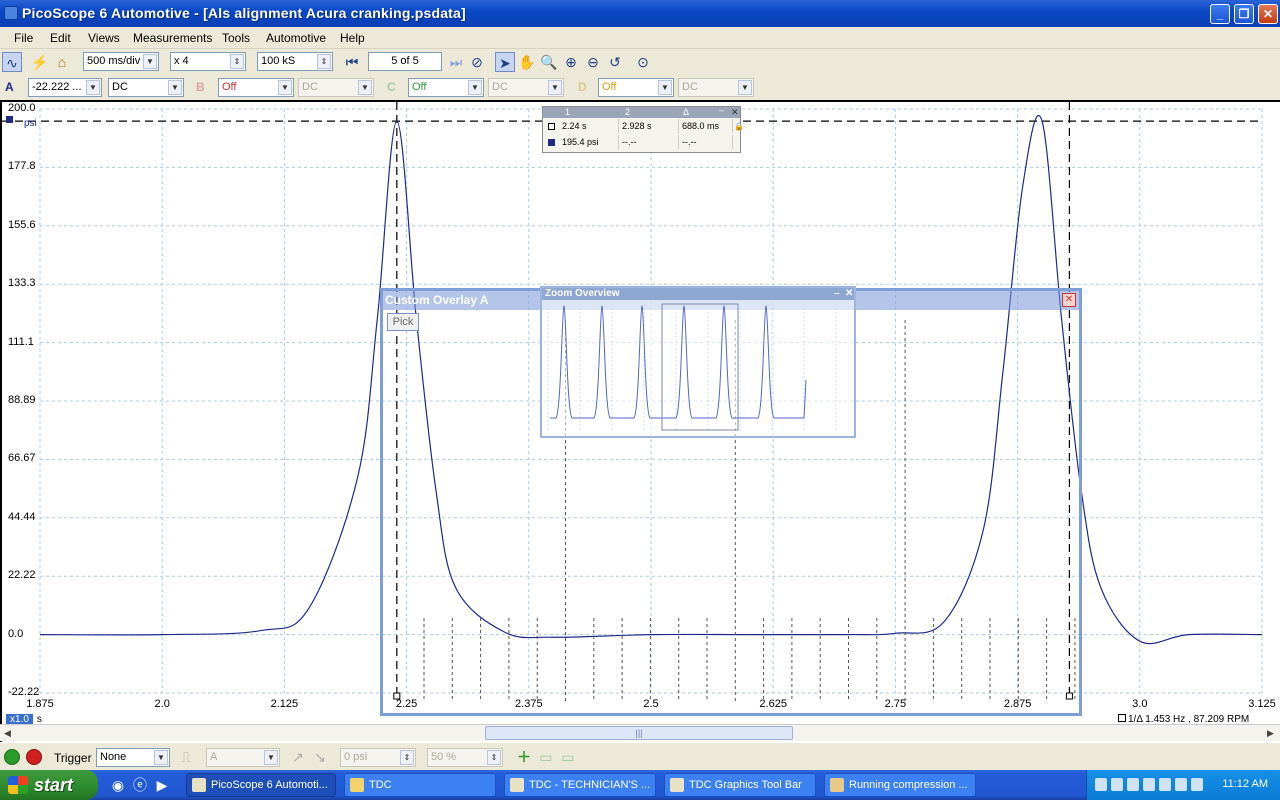 The width and height of the screenshot is (1280, 800). Describe the element at coordinates (21, 341) in the screenshot. I see `y-tick-label: 111.1` at that location.